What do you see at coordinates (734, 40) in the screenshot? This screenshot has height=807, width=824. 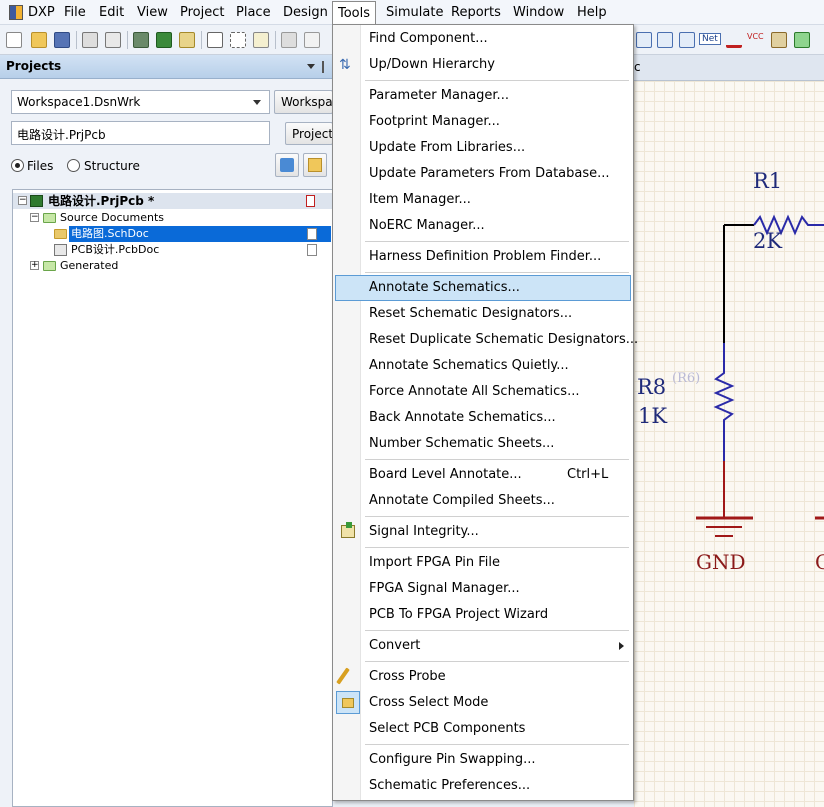 I see `gnd-power-icon` at bounding box center [734, 40].